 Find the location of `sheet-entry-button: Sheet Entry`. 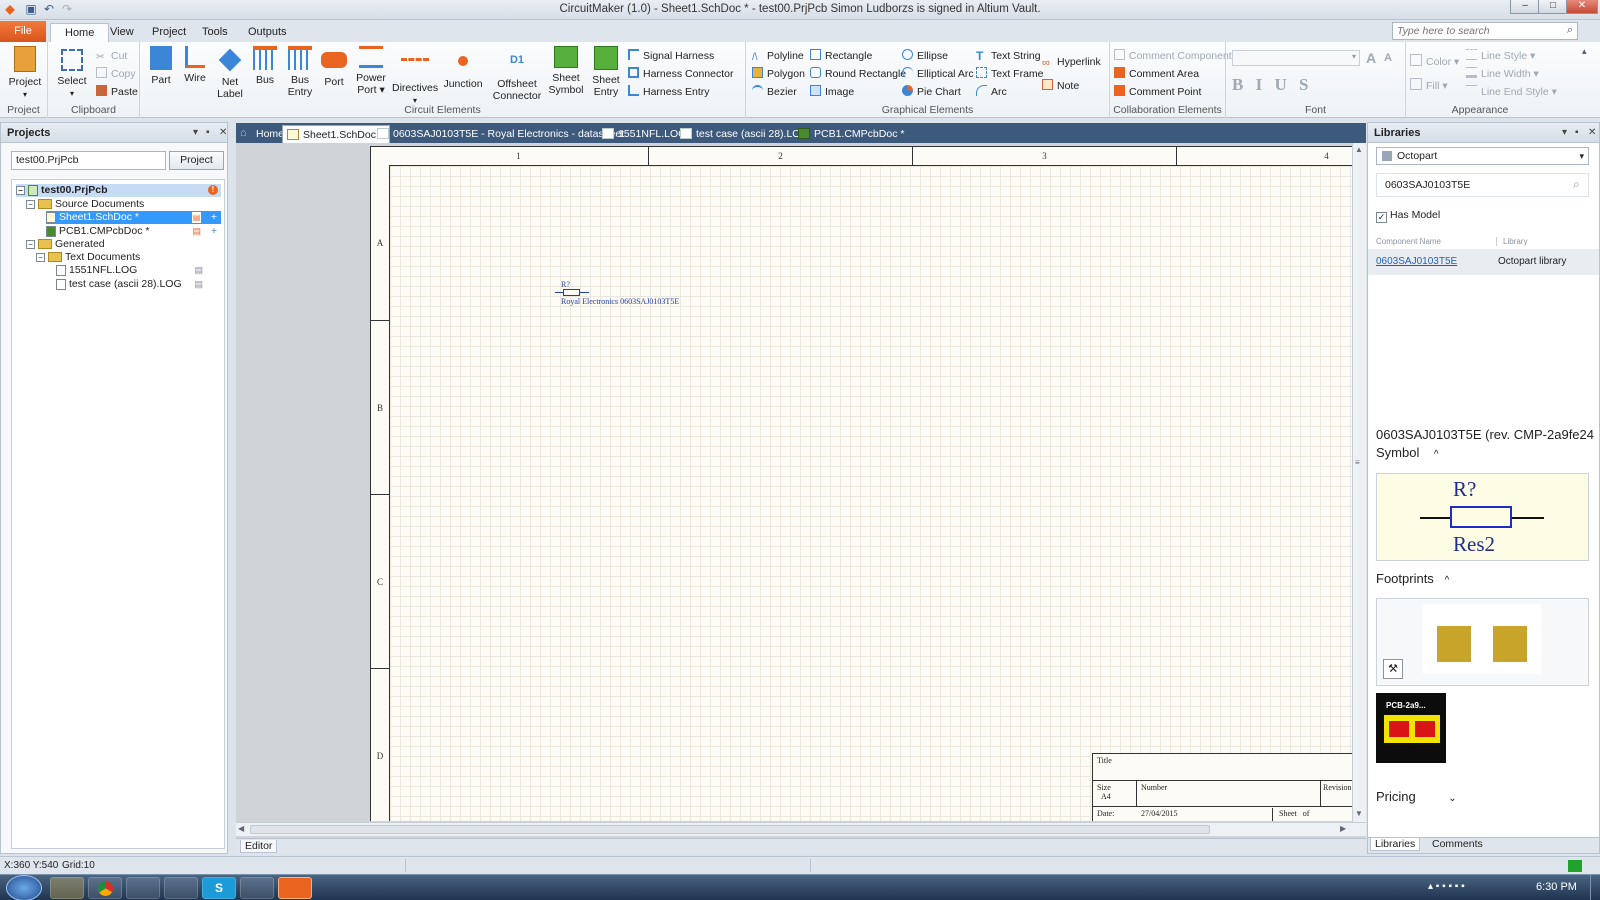

sheet-entry-button: Sheet Entry is located at coordinates (606, 72).